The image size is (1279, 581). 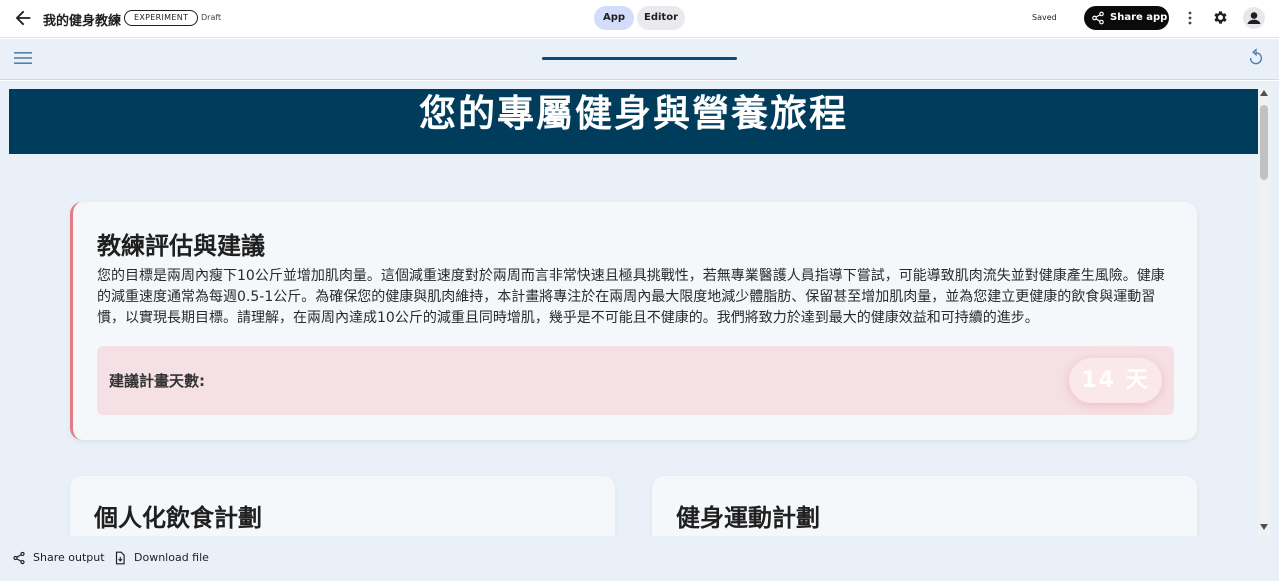 What do you see at coordinates (1044, 17) in the screenshot?
I see `saved-status: Saved` at bounding box center [1044, 17].